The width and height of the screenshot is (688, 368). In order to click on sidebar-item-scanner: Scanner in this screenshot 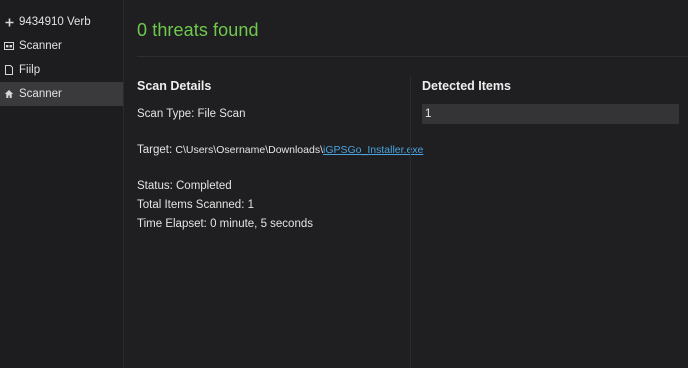, I will do `click(61, 46)`.